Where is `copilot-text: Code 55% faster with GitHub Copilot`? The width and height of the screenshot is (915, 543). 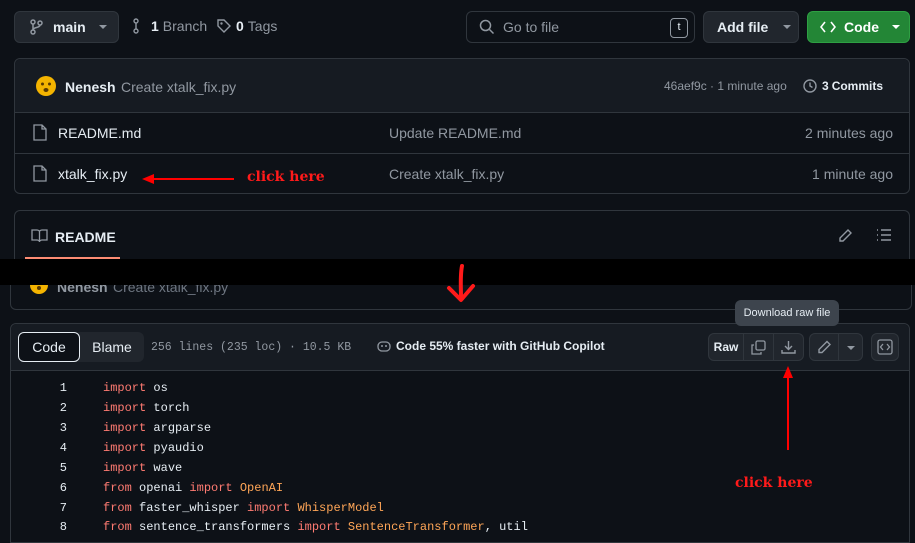 copilot-text: Code 55% faster with GitHub Copilot is located at coordinates (500, 346).